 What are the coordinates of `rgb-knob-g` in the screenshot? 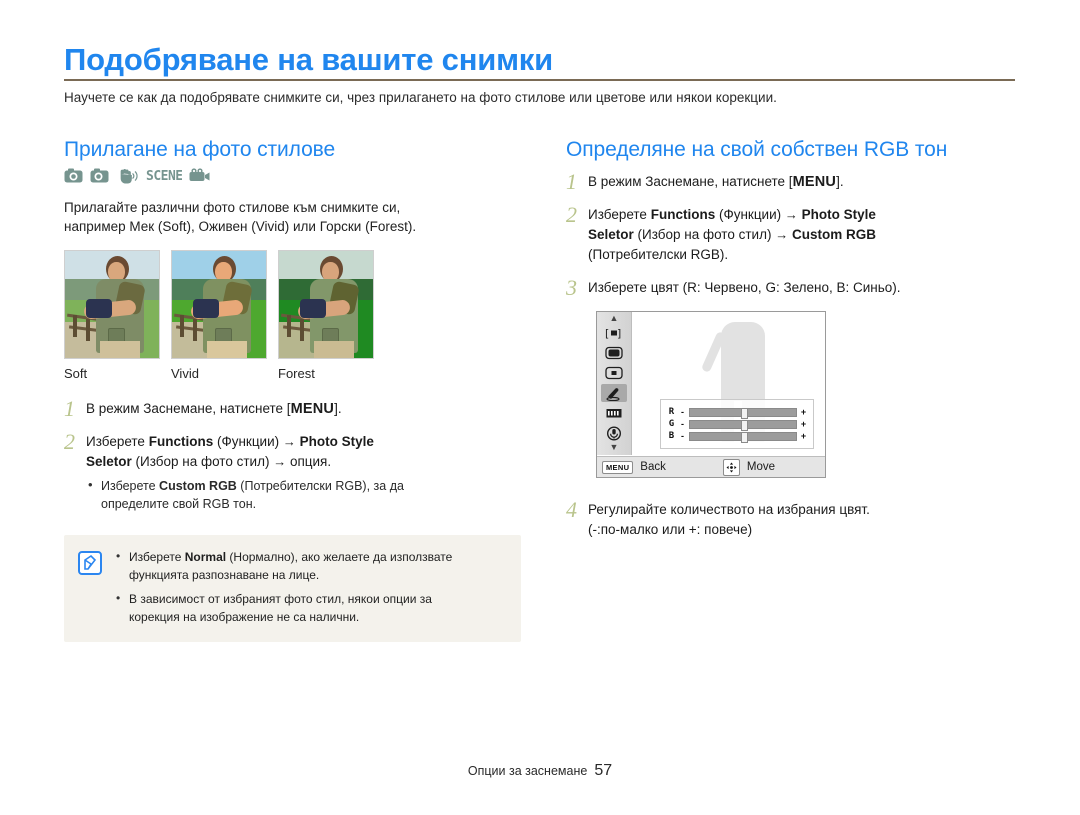 It's located at (744, 425).